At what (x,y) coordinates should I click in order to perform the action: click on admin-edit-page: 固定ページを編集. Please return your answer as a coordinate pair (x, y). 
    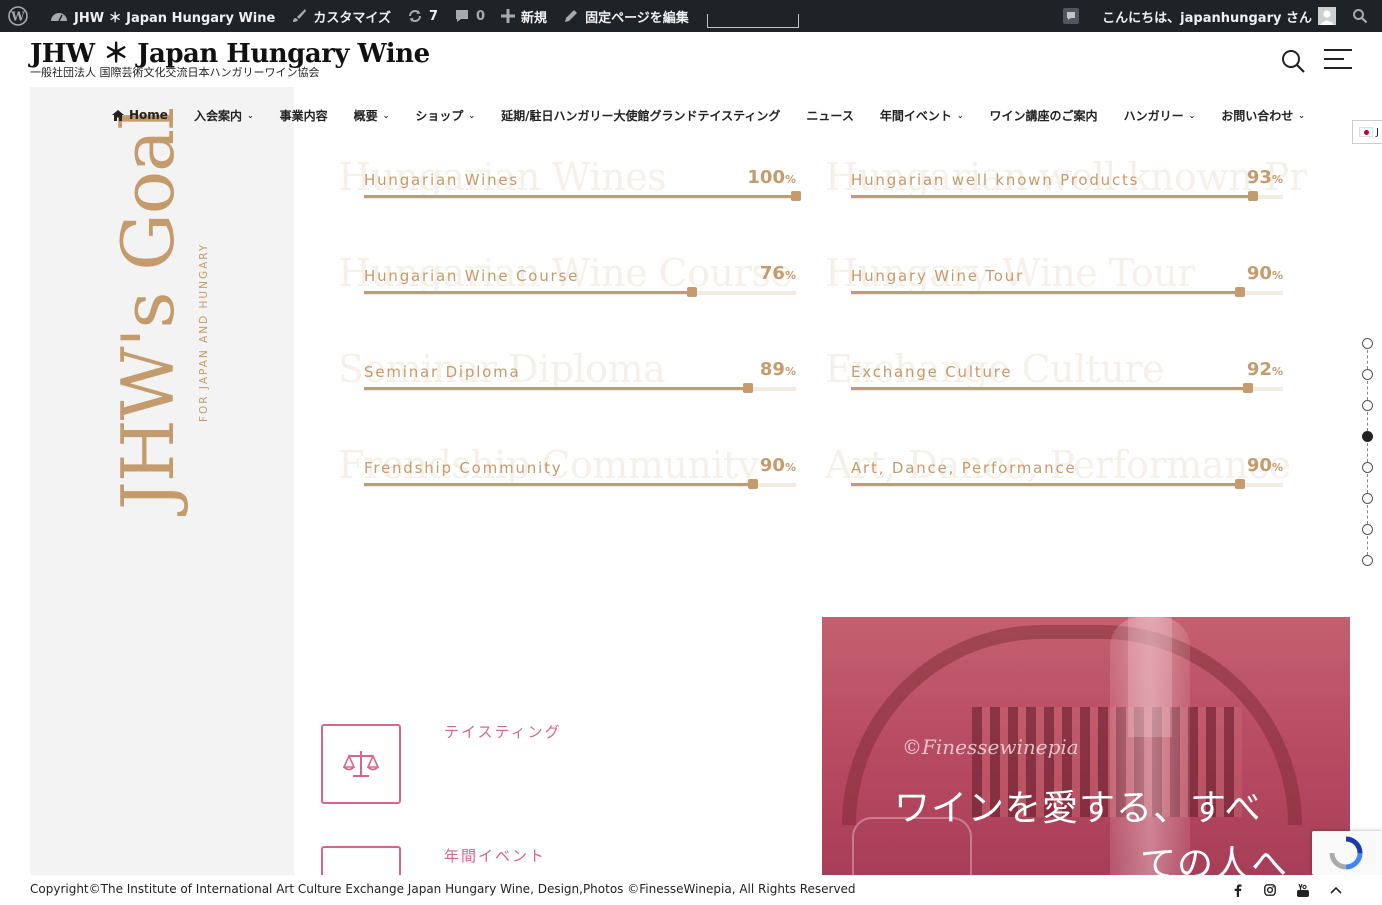
    Looking at the image, I should click on (626, 16).